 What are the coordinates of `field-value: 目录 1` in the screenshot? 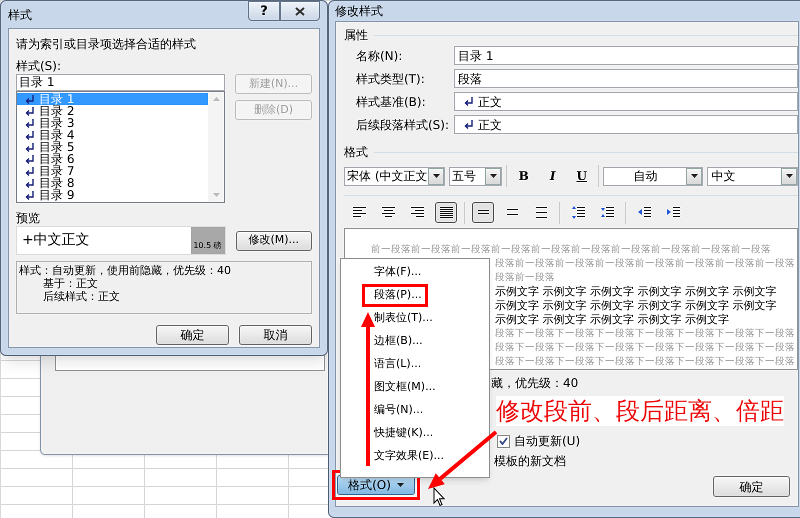 It's located at (476, 56).